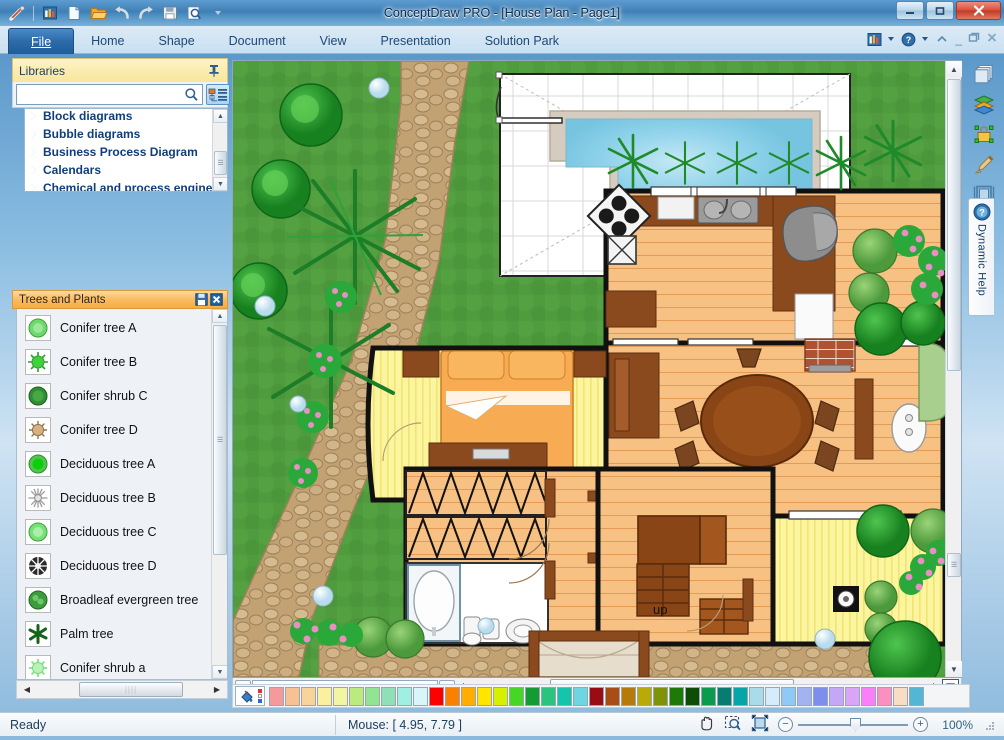 The image size is (1004, 740). Describe the element at coordinates (760, 724) in the screenshot. I see `fit-page-icon` at that location.